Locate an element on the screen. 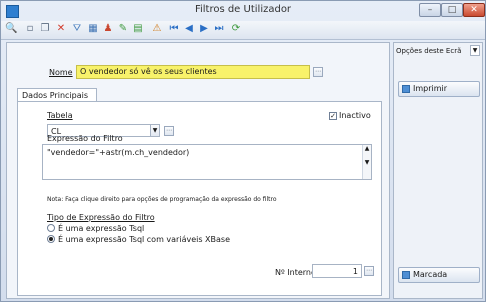 This screenshot has height=302, width=486. tabela-options-button: ⋯ is located at coordinates (169, 131).